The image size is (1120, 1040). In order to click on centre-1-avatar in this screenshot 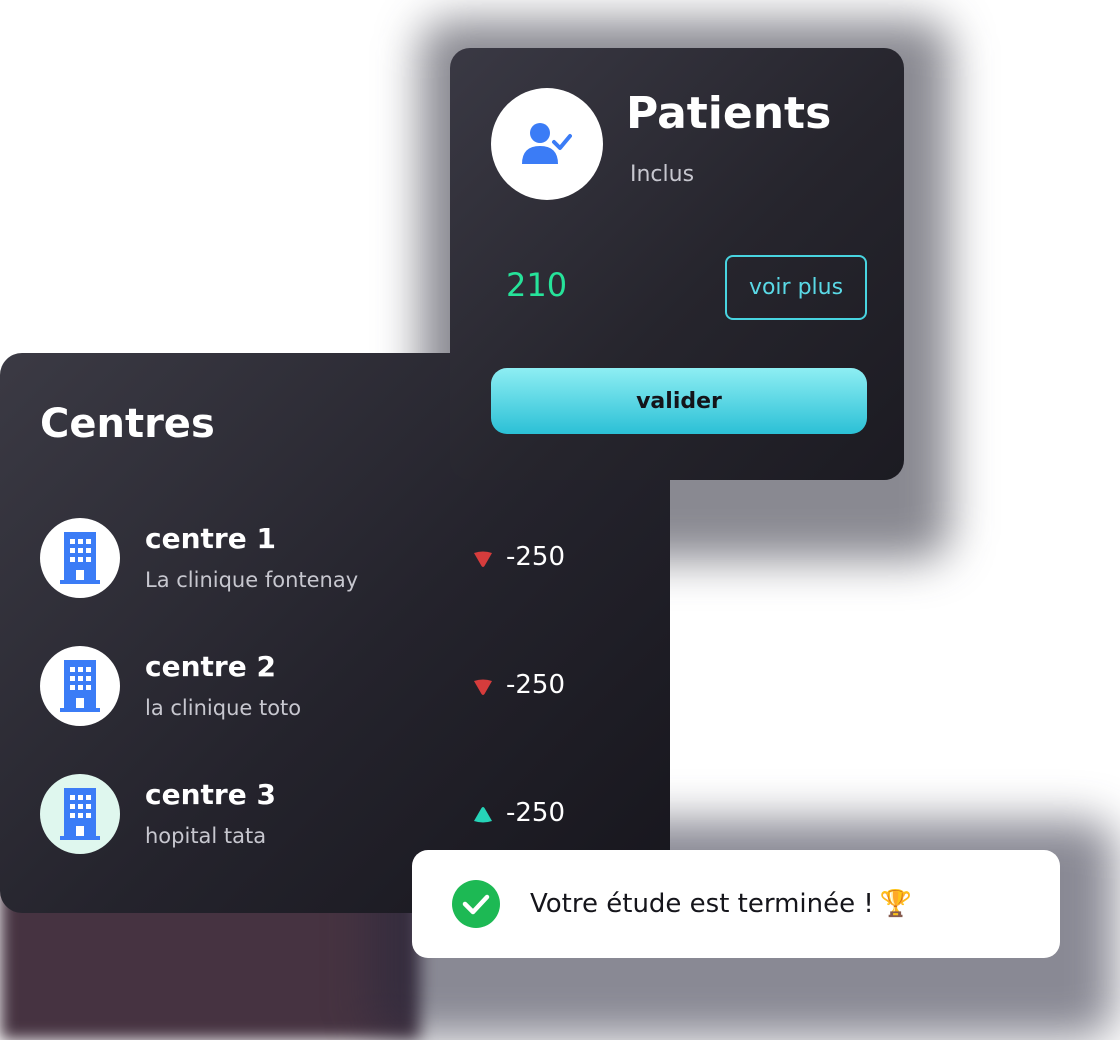, I will do `click(80, 558)`.